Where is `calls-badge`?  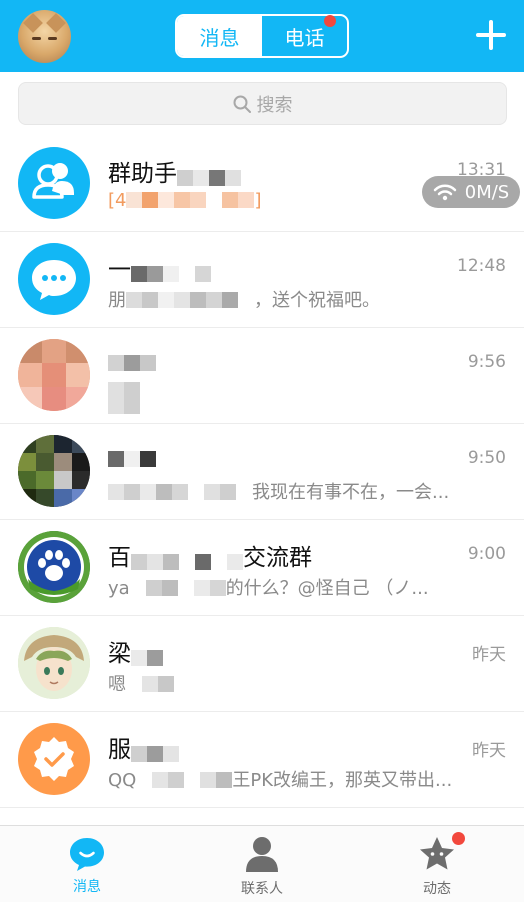
calls-badge is located at coordinates (330, 21).